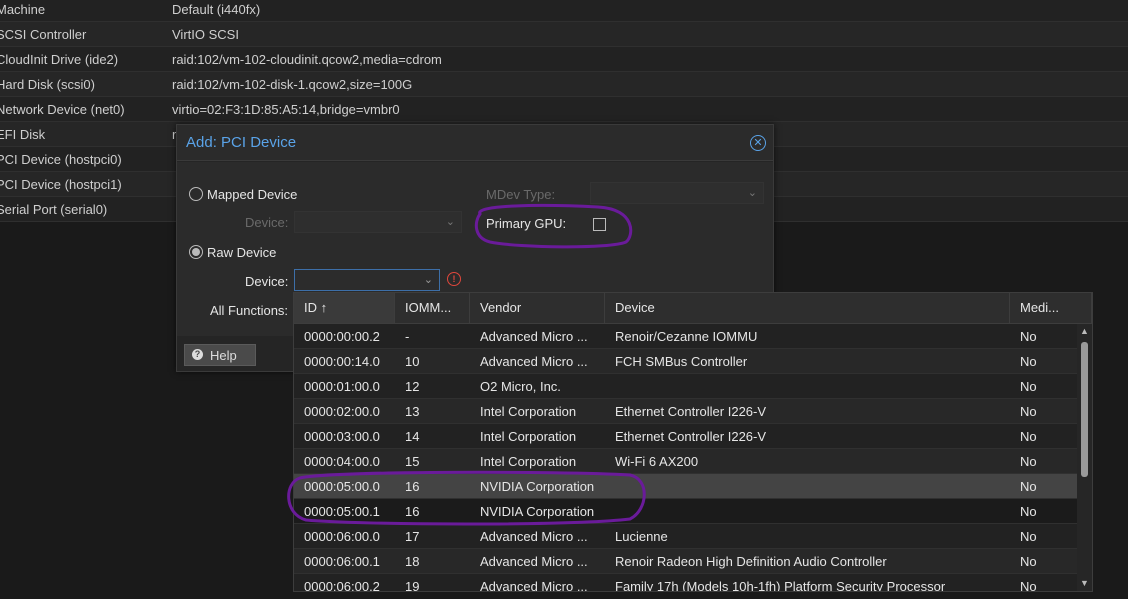 Image resolution: width=1128 pixels, height=599 pixels. I want to click on help-button-label: Help, so click(223, 355).